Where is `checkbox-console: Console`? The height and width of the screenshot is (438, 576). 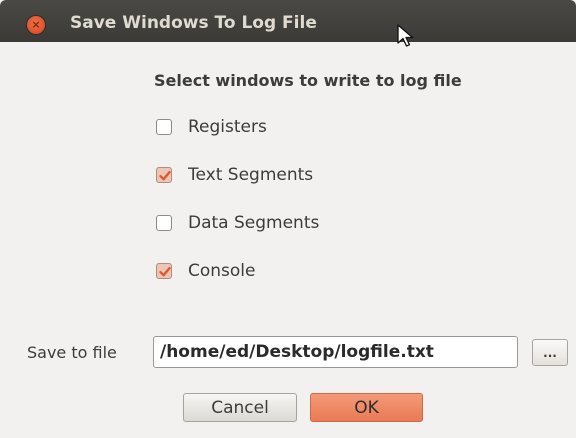 checkbox-console: Console is located at coordinates (206, 271).